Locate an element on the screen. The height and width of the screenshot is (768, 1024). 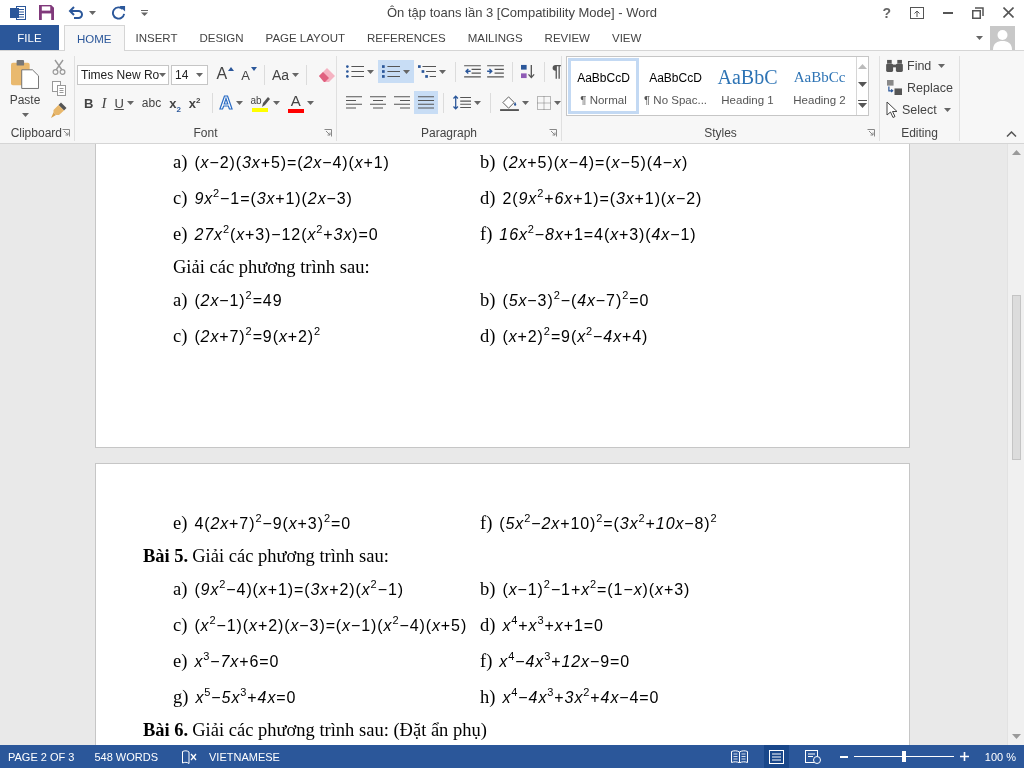
strikethrough-button: abc is located at coordinates (151, 103).